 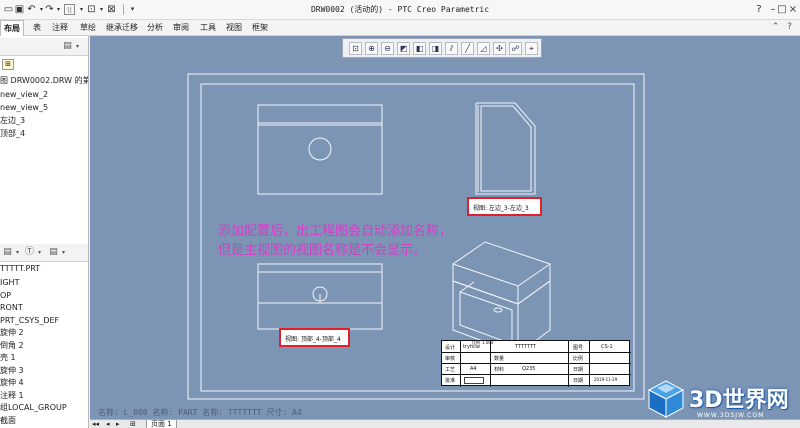 I want to click on graphics-toolbar: ⊡ ⊕ ⊖ ◩ ◧ ◨ ⫽ ╱ ◿ ✣ ☍ ⌖, so click(x=442, y=48).